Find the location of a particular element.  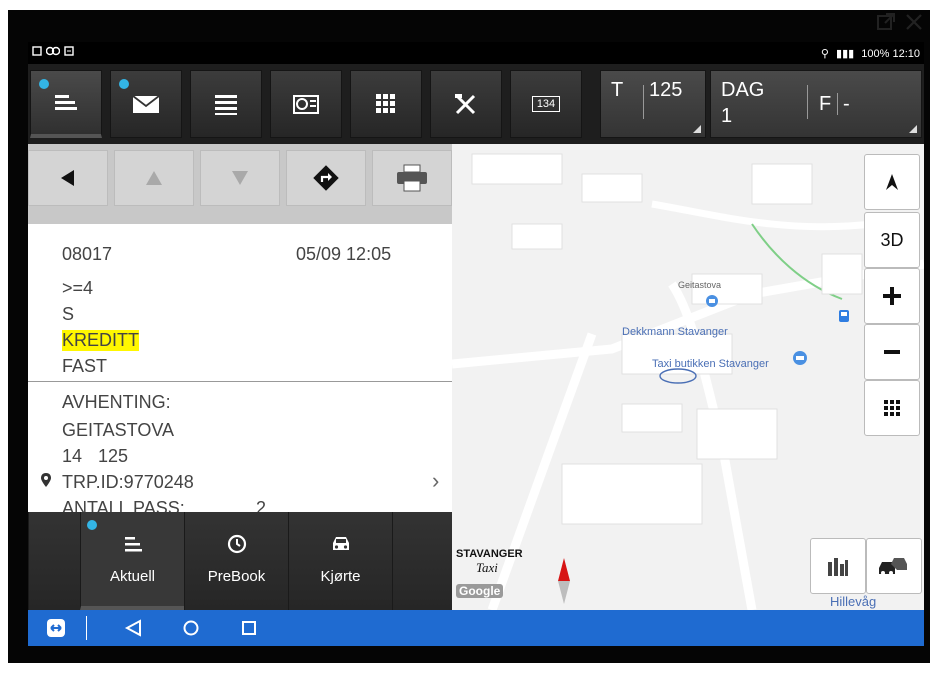

poi-dekkmann: Dekkmann Stavanger is located at coordinates (675, 332).